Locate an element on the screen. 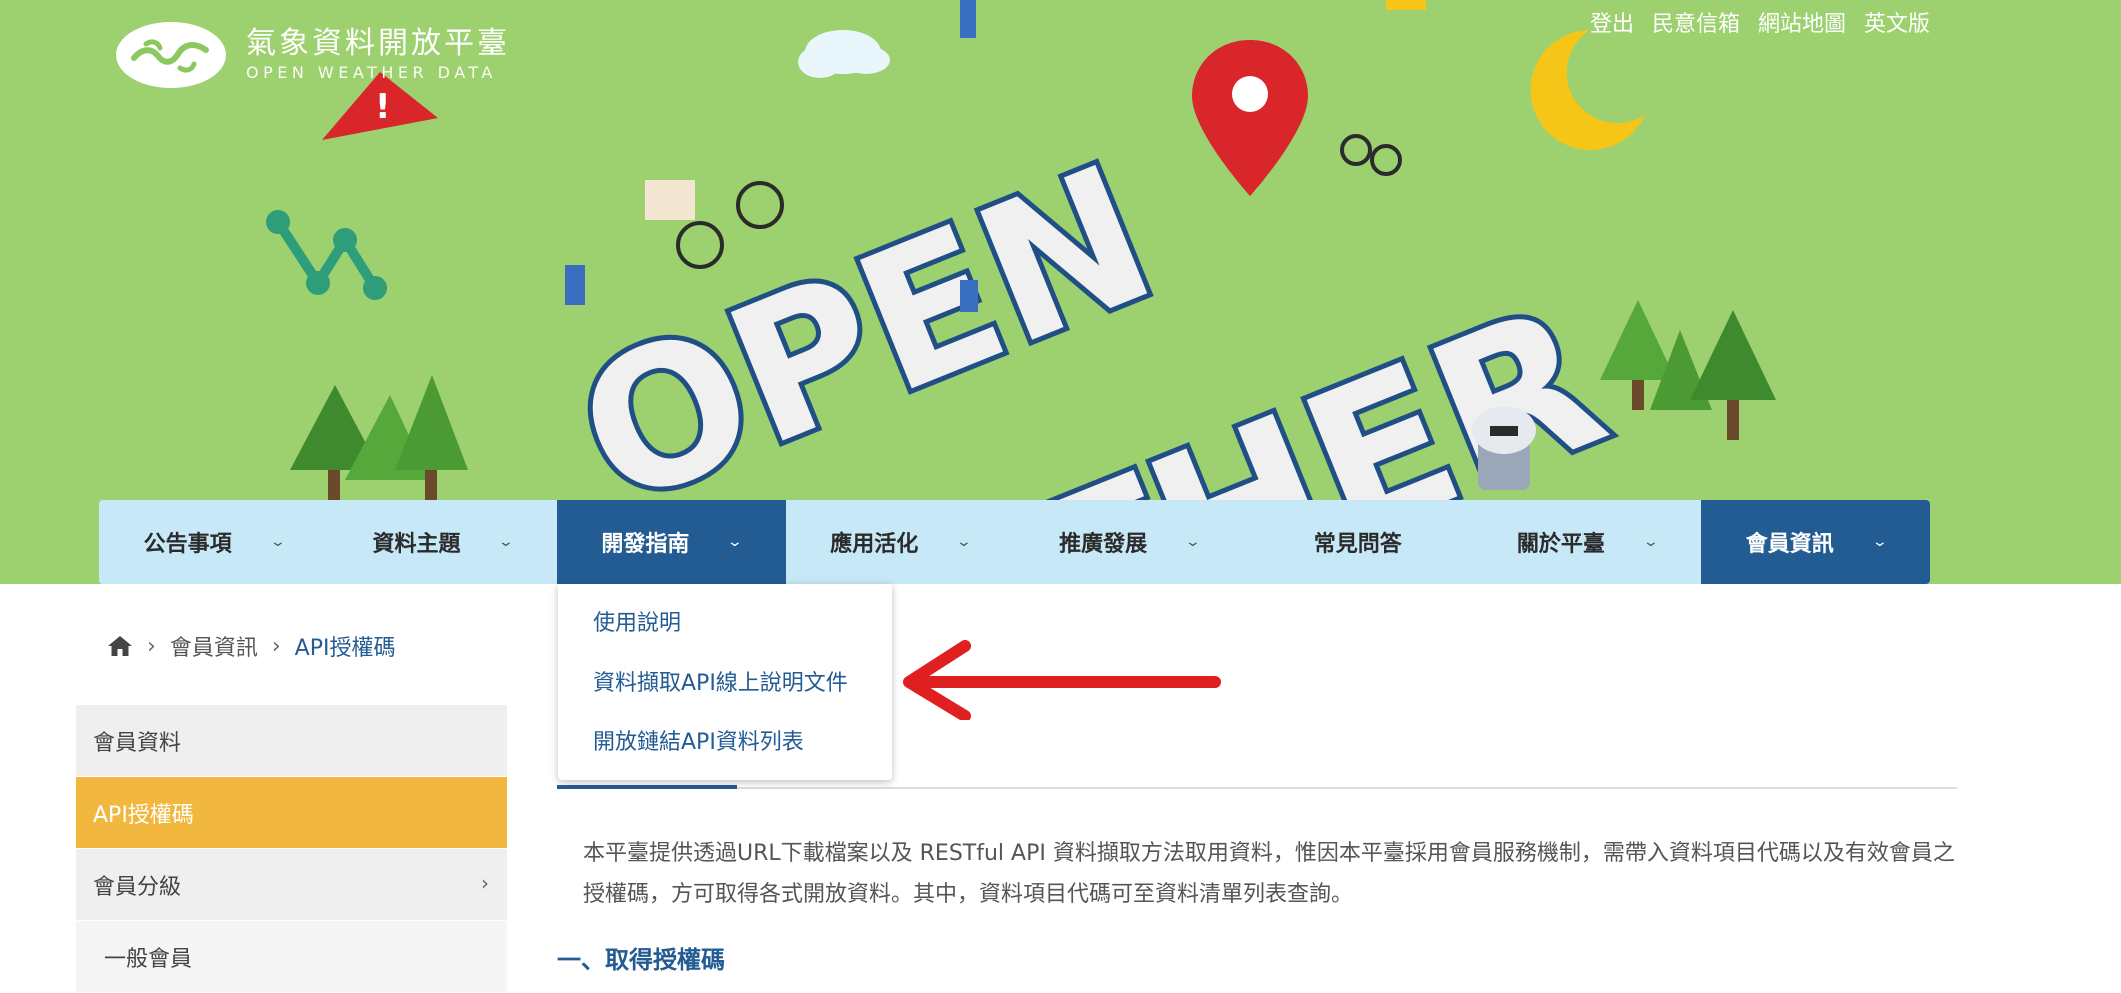 This screenshot has height=993, width=2121. site-title: 氣象資料開放平臺 is located at coordinates (378, 43).